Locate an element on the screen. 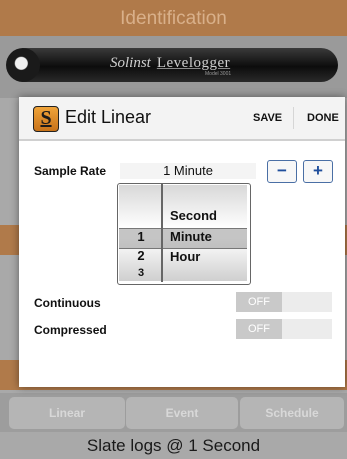  logger-brand-levelogger: Levelogger is located at coordinates (193, 63).